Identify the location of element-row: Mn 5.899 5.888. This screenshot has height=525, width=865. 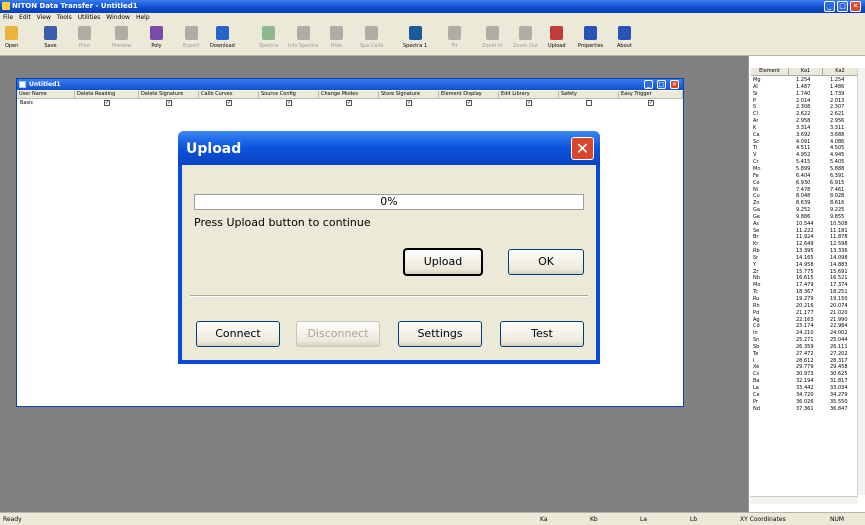
(804, 169).